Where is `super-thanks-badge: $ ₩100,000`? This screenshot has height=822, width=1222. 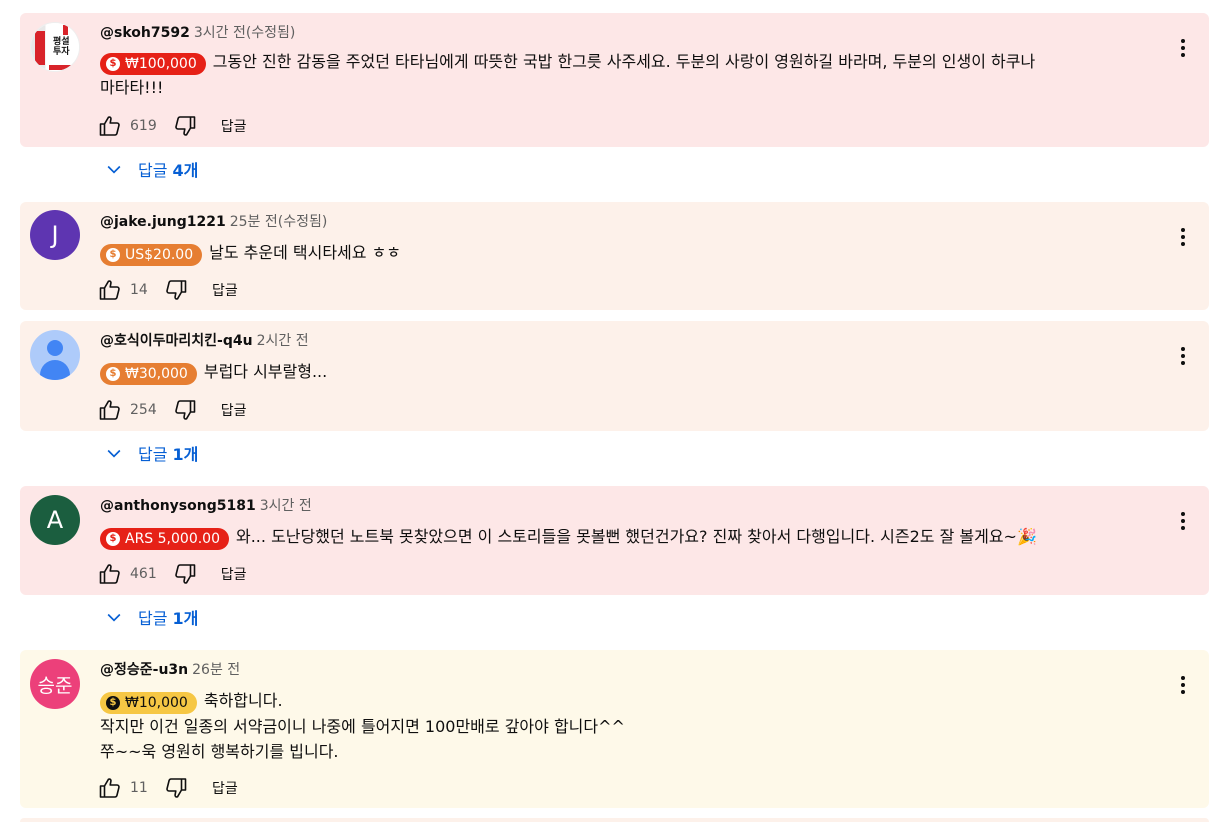 super-thanks-badge: $ ₩100,000 is located at coordinates (153, 64).